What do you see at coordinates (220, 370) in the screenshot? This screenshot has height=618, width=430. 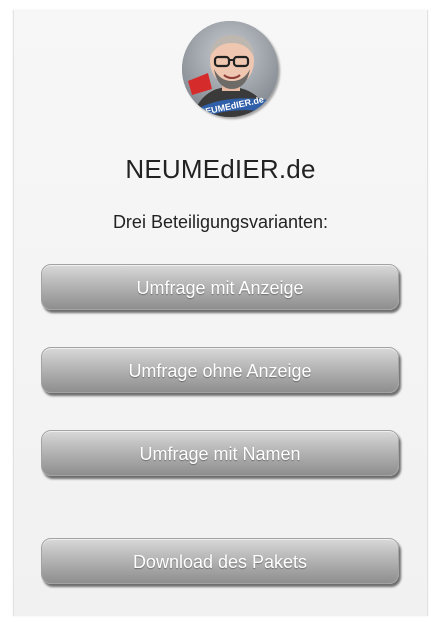 I see `survey-without-ad-button: Umfrage ohne Anzeige` at bounding box center [220, 370].